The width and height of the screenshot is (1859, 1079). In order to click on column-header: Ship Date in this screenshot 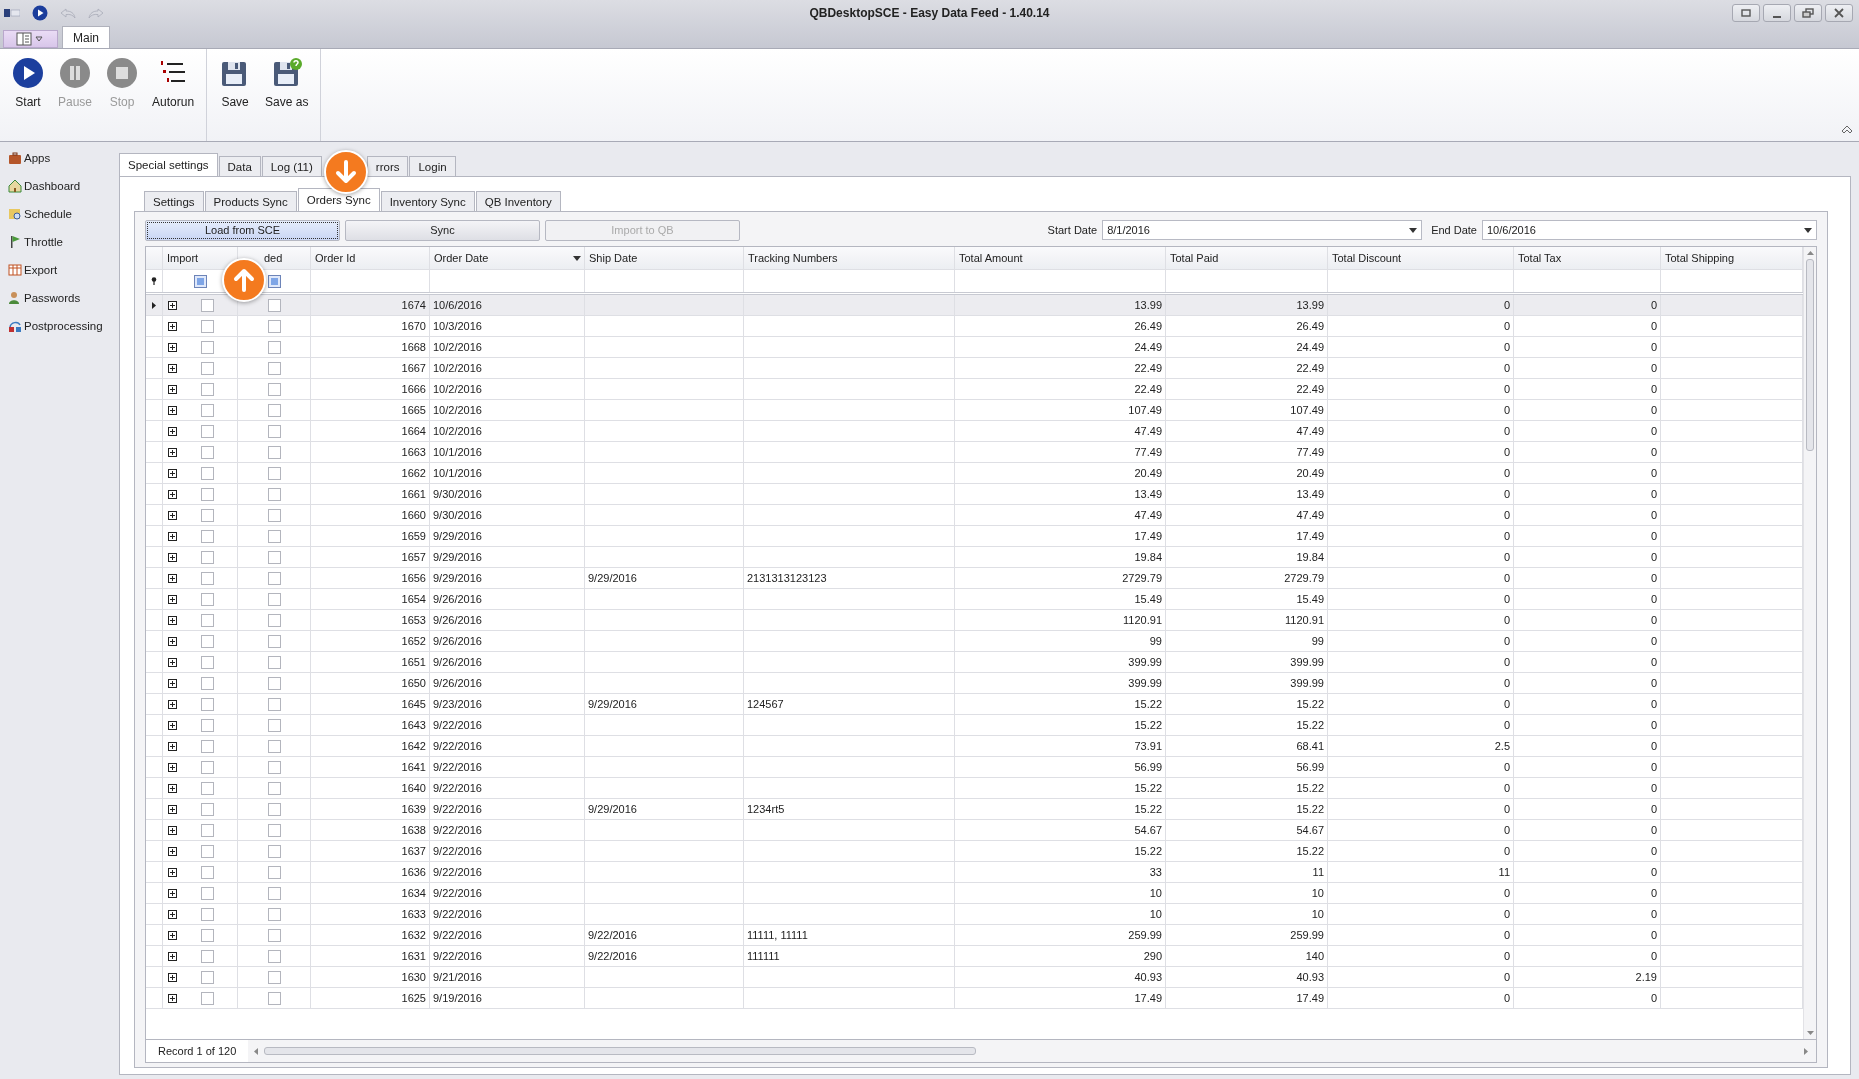, I will do `click(613, 258)`.